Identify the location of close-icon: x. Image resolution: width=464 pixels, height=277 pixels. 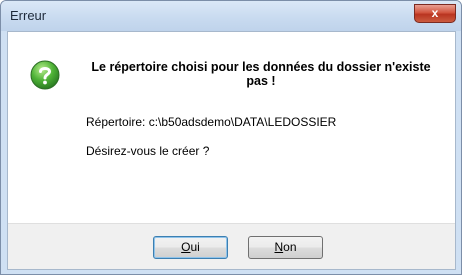
(435, 13).